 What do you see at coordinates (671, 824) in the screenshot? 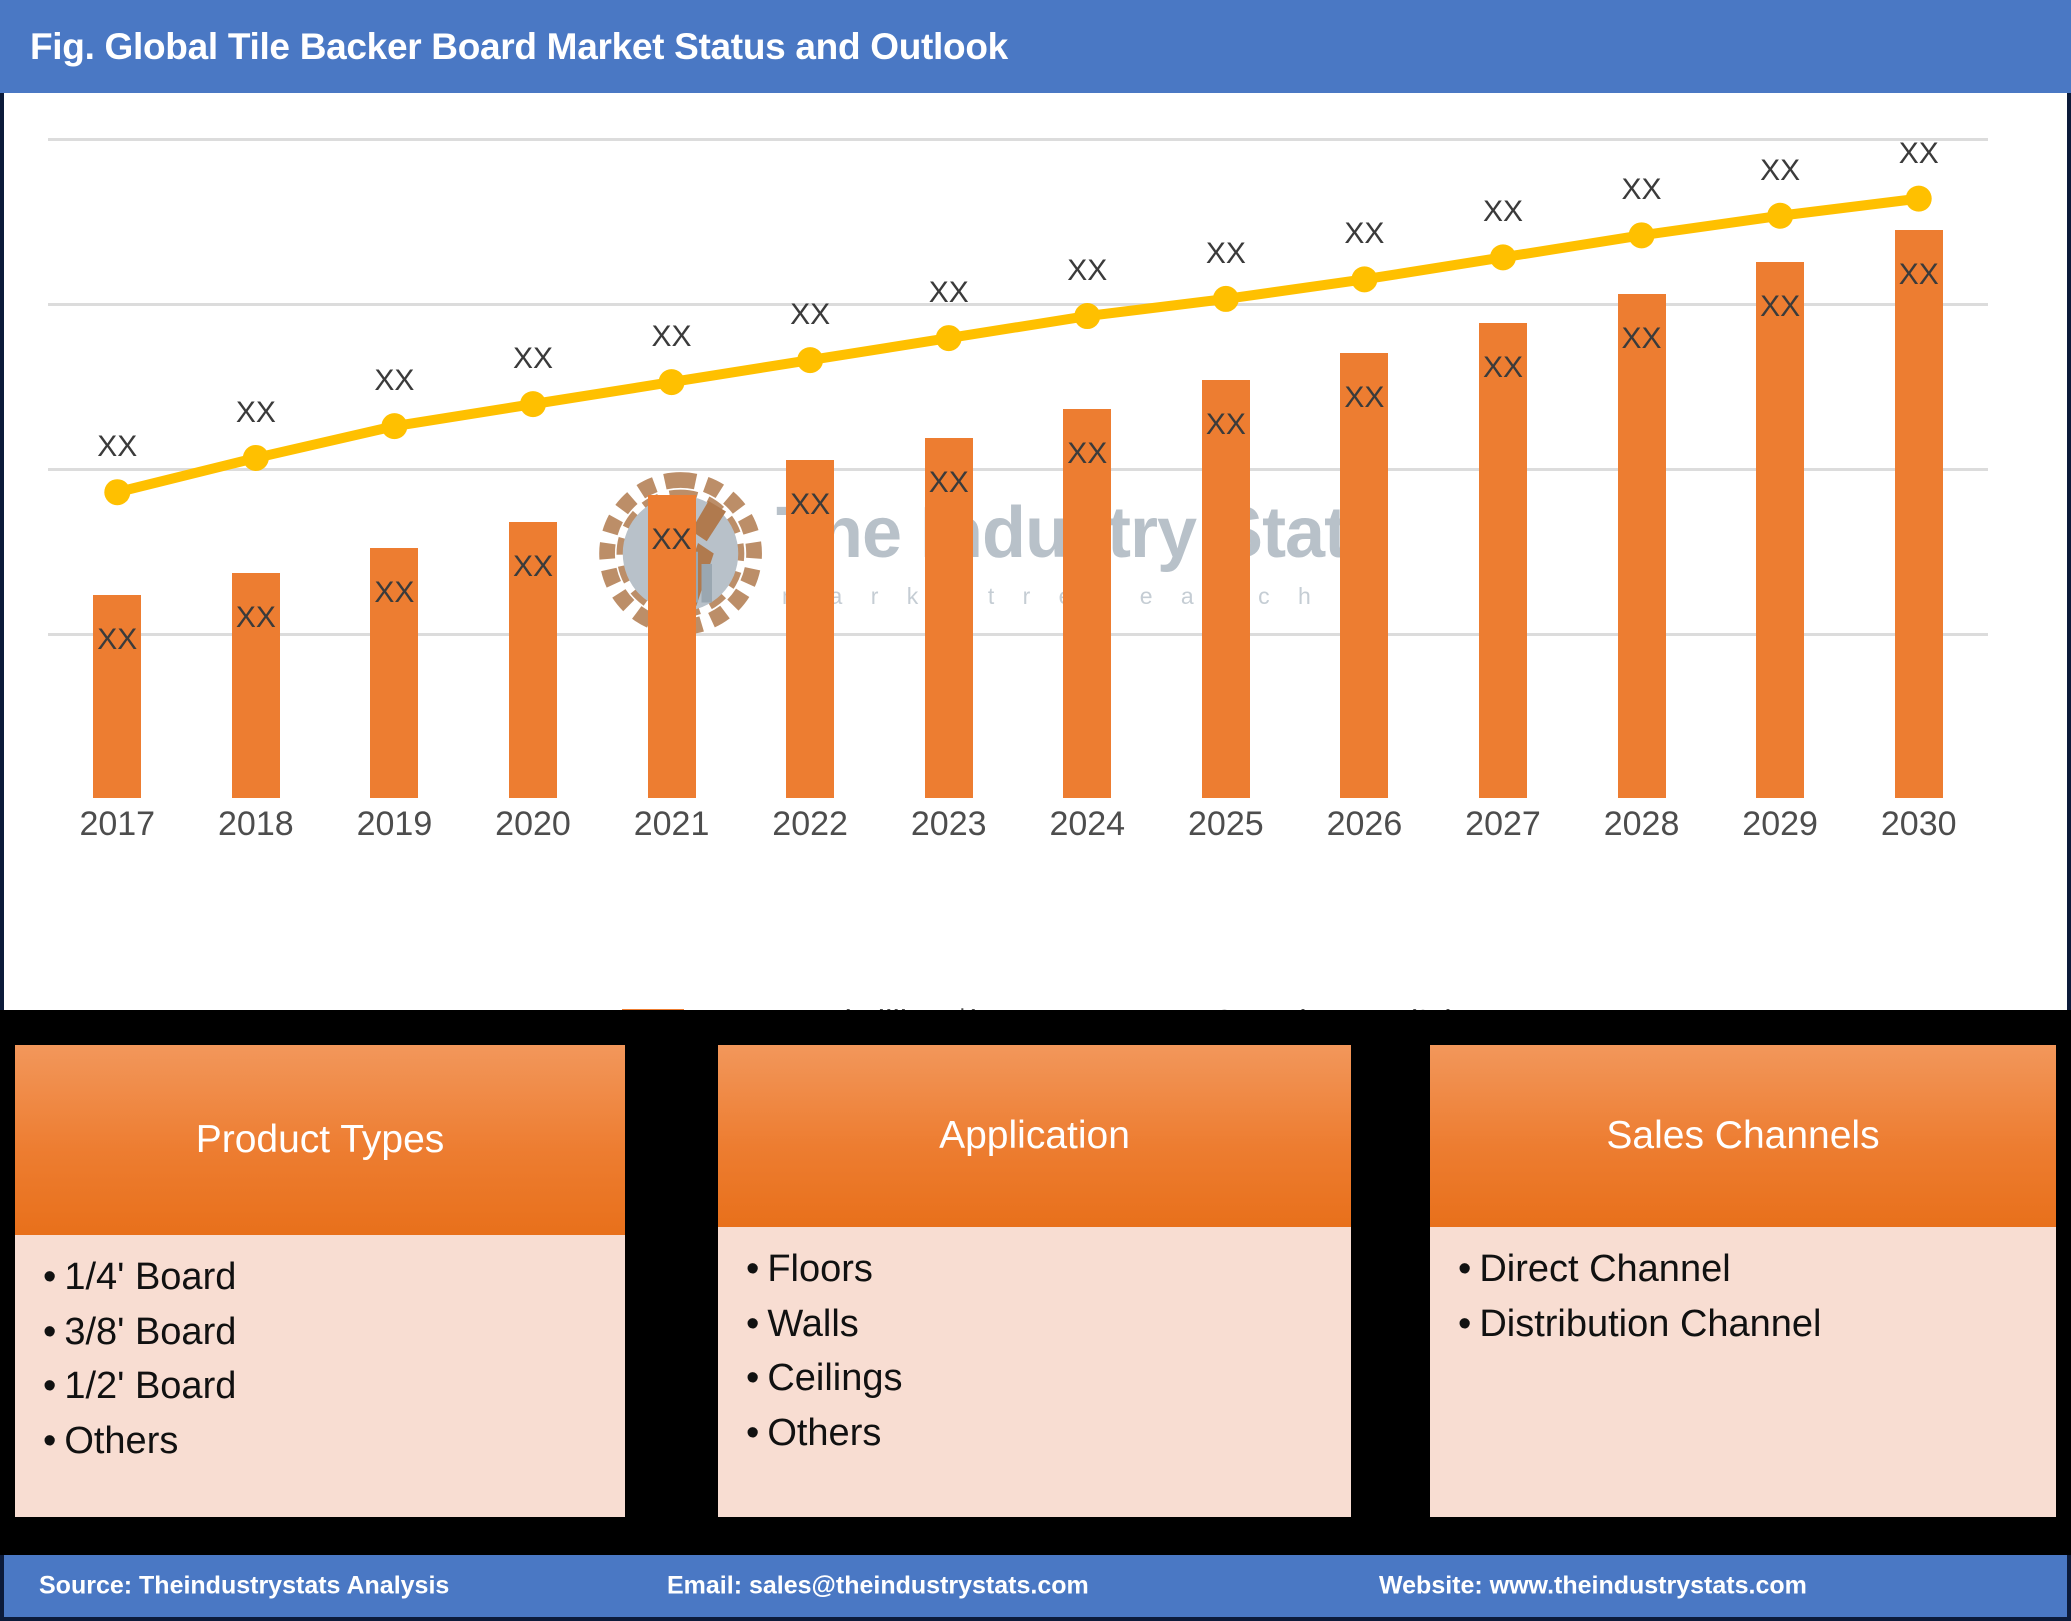
I see `x-axis-tick-label: 2021` at bounding box center [671, 824].